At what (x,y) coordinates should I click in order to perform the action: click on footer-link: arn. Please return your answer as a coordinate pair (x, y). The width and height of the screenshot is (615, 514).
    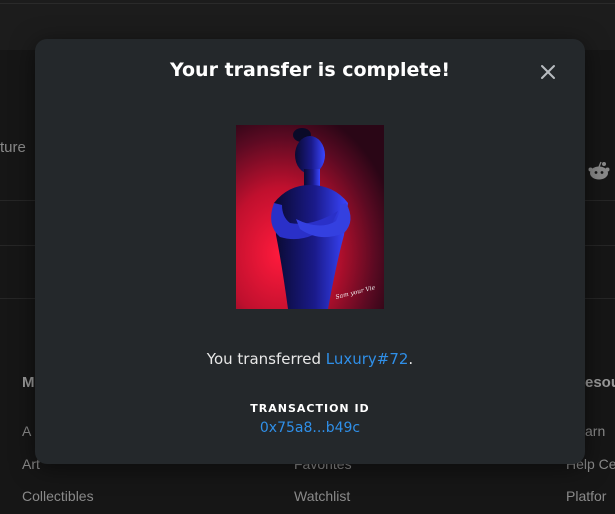
    Looking at the image, I should click on (595, 431).